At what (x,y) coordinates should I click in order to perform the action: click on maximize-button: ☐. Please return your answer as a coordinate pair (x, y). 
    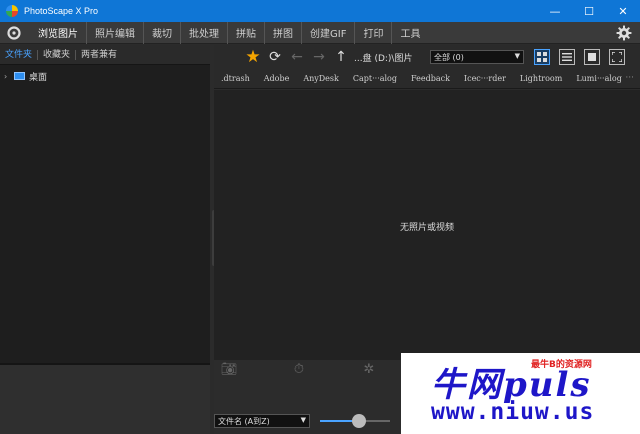
    Looking at the image, I should click on (589, 11).